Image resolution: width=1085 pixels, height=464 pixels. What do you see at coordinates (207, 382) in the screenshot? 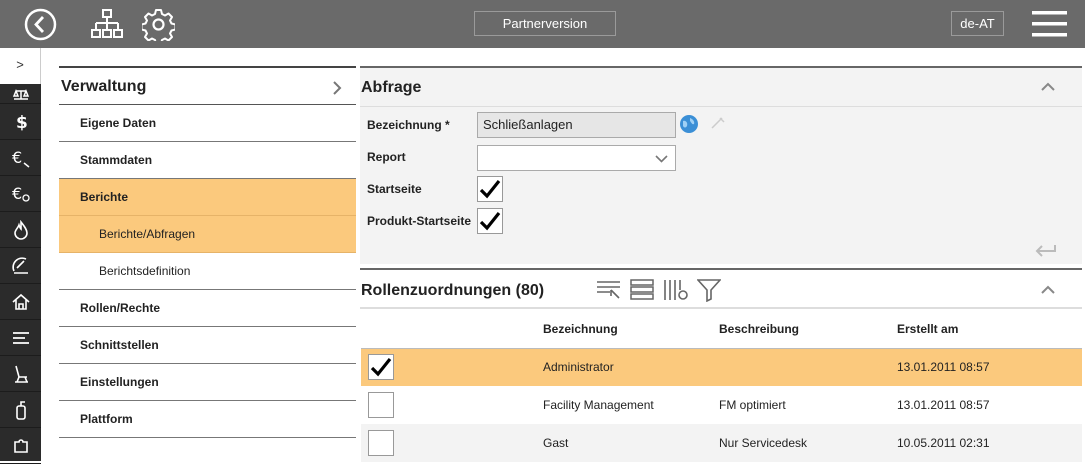
I see `nav-item-einstellungen: Einstellungen` at bounding box center [207, 382].